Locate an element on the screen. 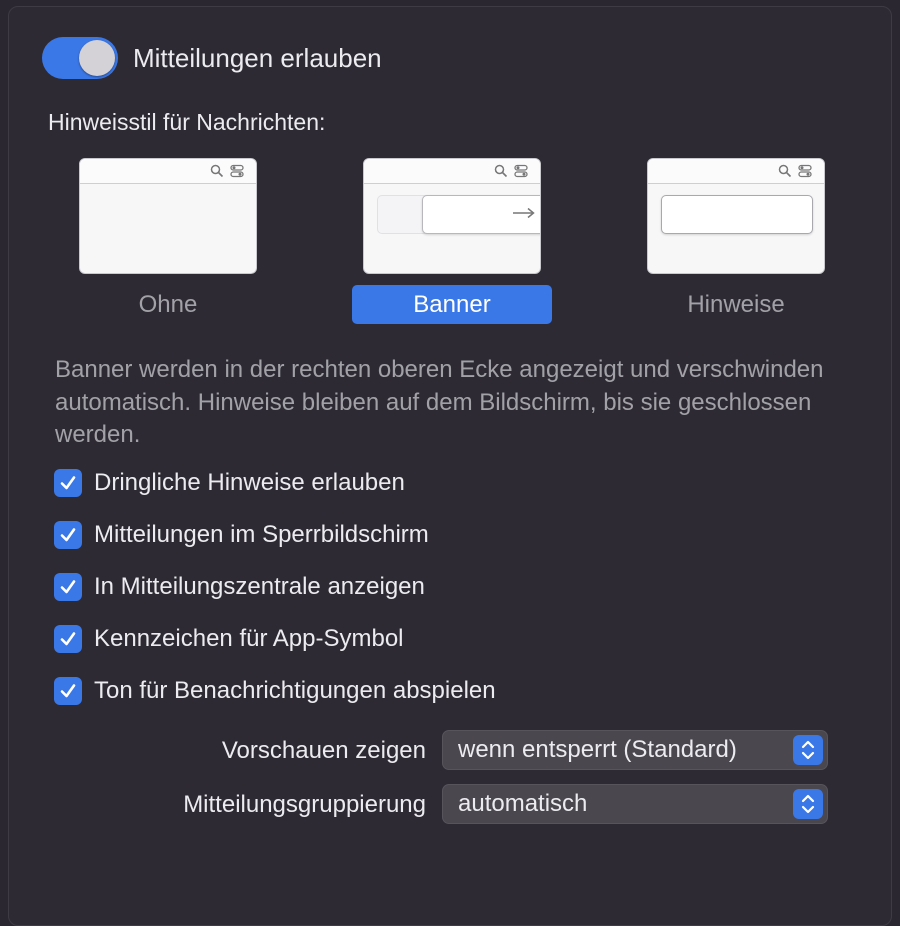 This screenshot has width=900, height=926. alert-preview is located at coordinates (737, 214).